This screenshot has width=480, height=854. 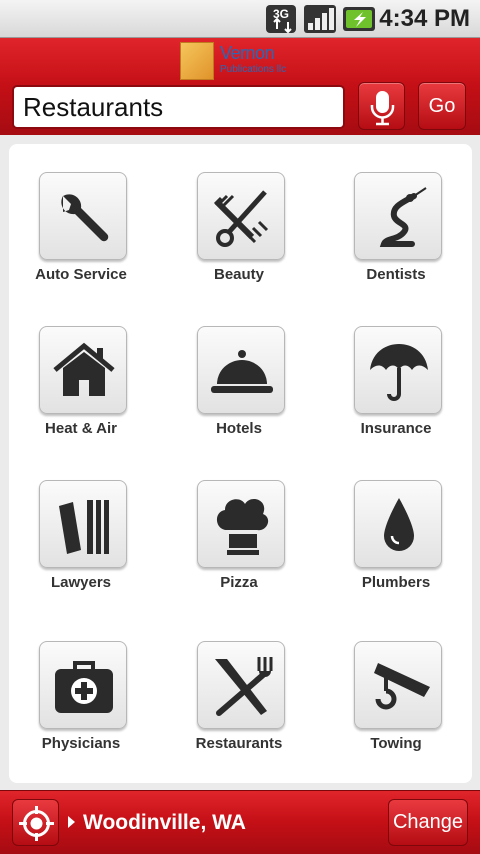 I want to click on go-button: Go, so click(x=442, y=106).